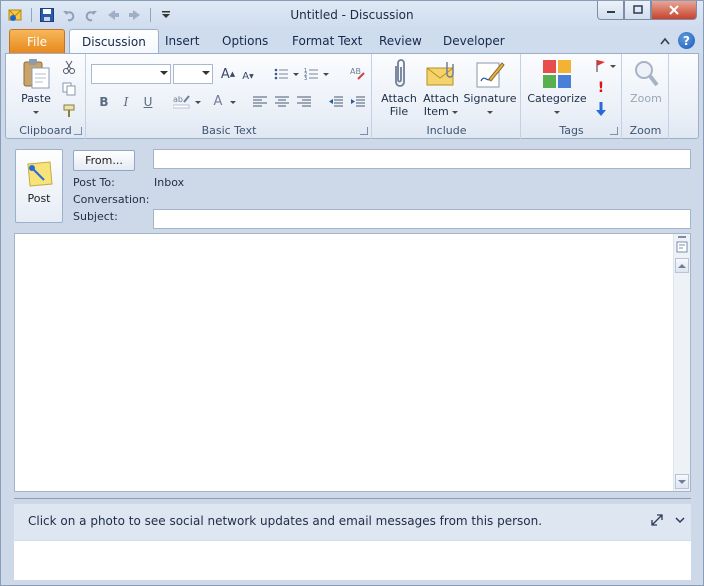 The width and height of the screenshot is (704, 586). What do you see at coordinates (613, 66) in the screenshot?
I see `follow-up-dropdown-icon` at bounding box center [613, 66].